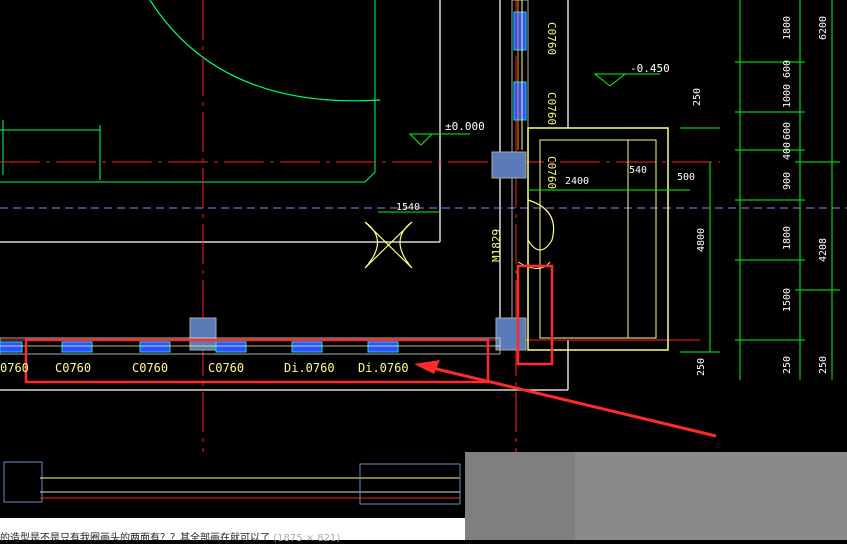  I want to click on dim-label: 4208, so click(823, 250).